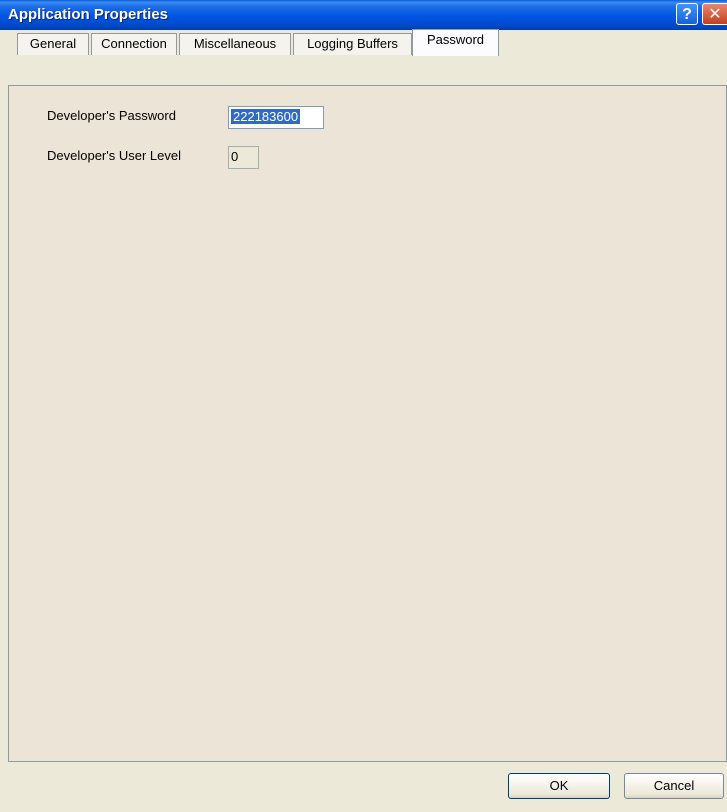 The width and height of the screenshot is (727, 812). What do you see at coordinates (674, 786) in the screenshot?
I see `cancel-button: Cancel` at bounding box center [674, 786].